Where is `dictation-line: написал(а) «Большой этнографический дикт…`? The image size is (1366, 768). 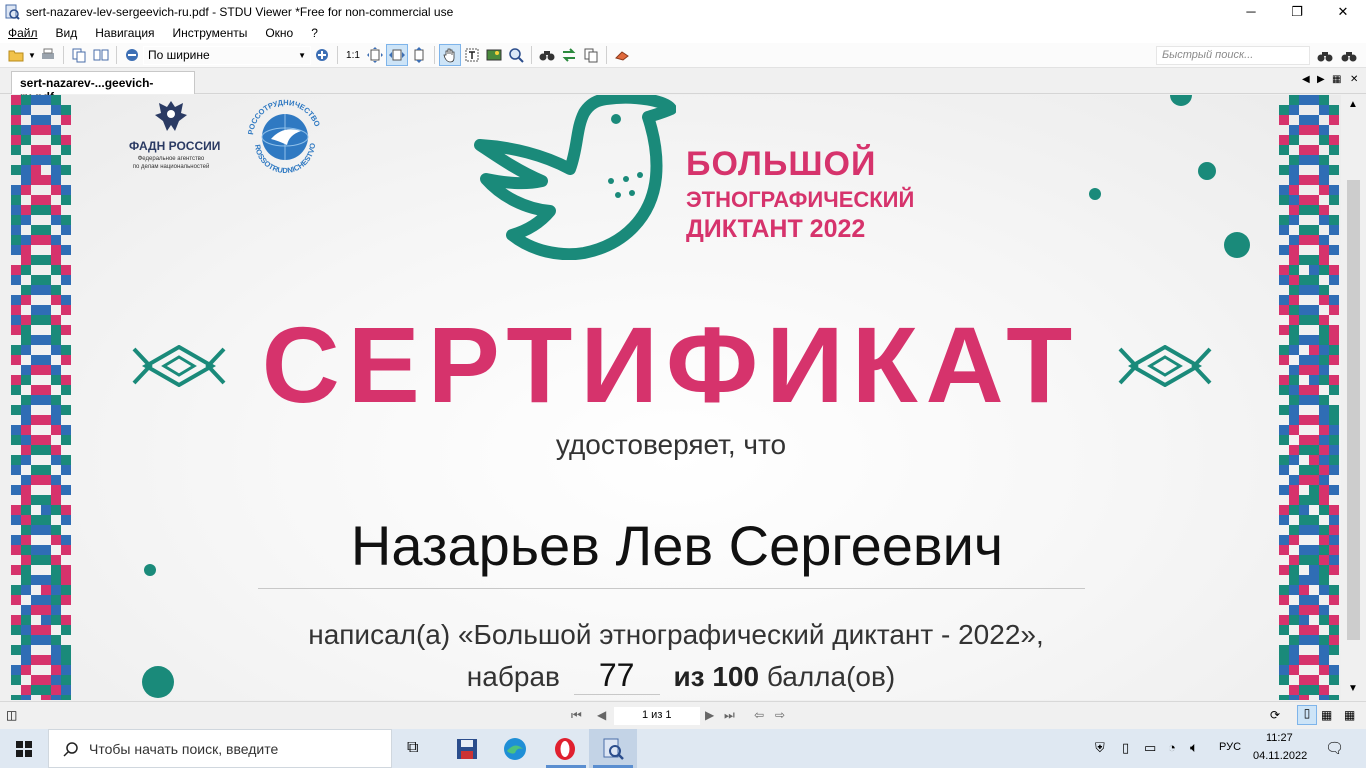 dictation-line: написал(а) «Большой этнографический дикт… is located at coordinates (676, 634).